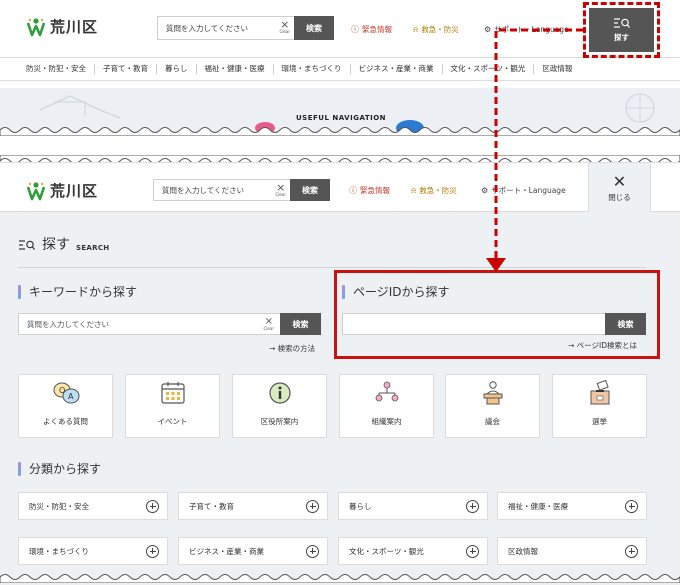 The height and width of the screenshot is (585, 680). I want to click on site-logo-text: 荒川区, so click(74, 191).